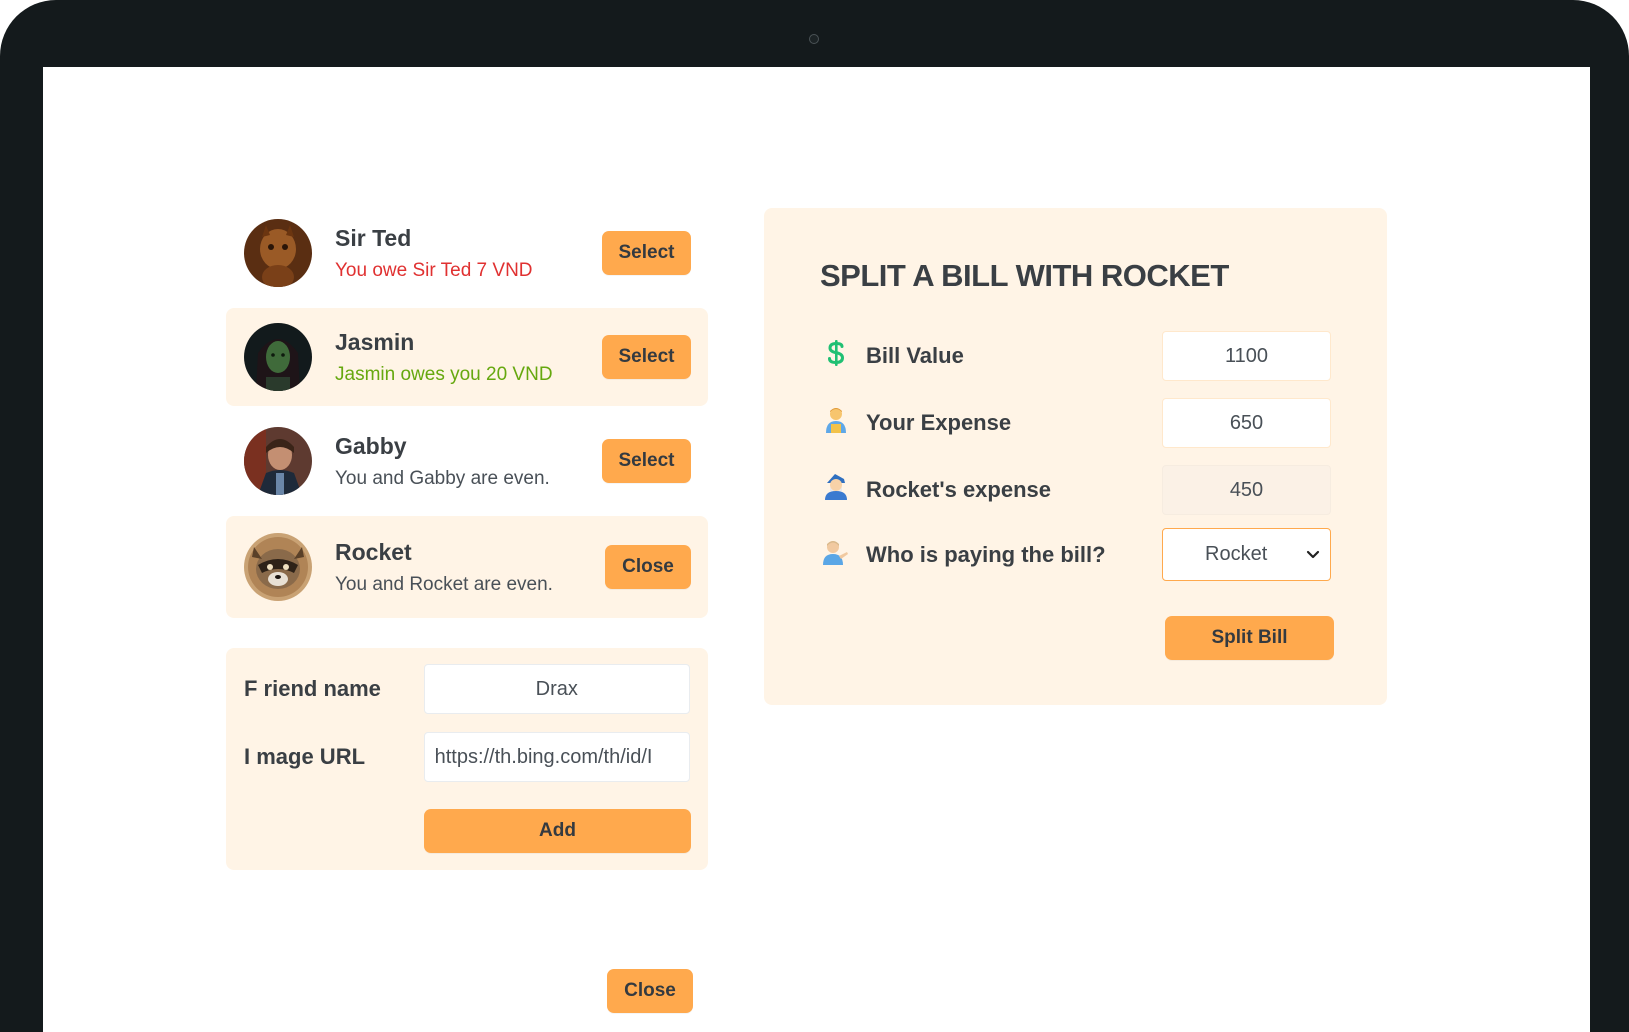  What do you see at coordinates (1246, 356) in the screenshot?
I see `bill-value-input: 1100` at bounding box center [1246, 356].